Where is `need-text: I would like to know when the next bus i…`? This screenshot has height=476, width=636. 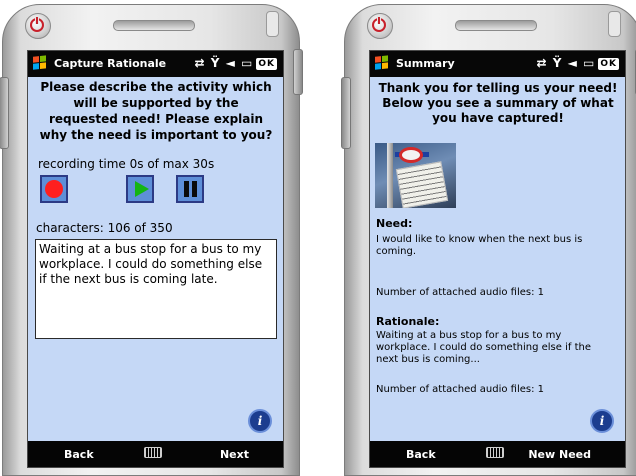
need-text: I would like to know when the next bus i… is located at coordinates (479, 245).